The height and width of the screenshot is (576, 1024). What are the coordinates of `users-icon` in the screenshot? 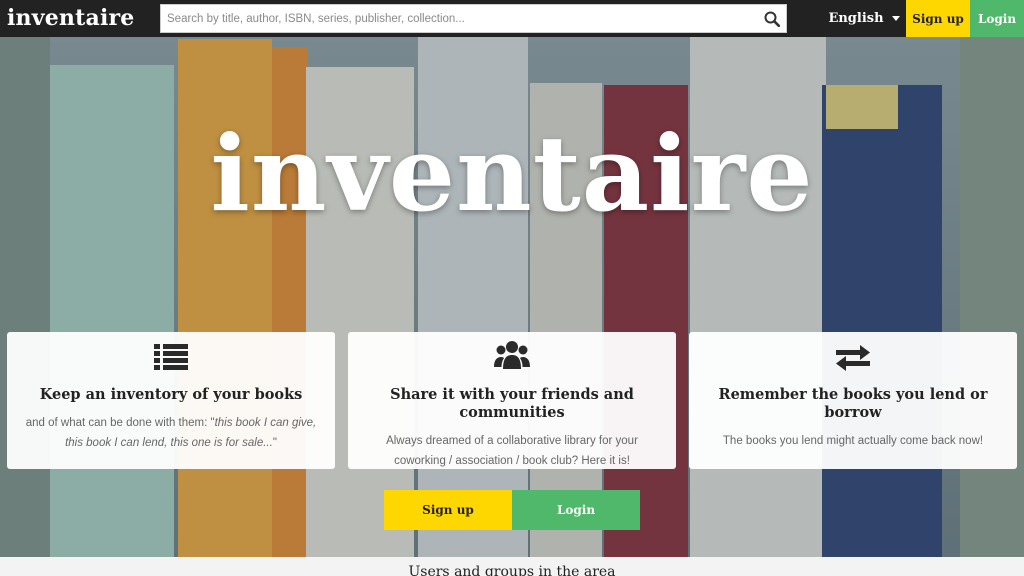 It's located at (512, 357).